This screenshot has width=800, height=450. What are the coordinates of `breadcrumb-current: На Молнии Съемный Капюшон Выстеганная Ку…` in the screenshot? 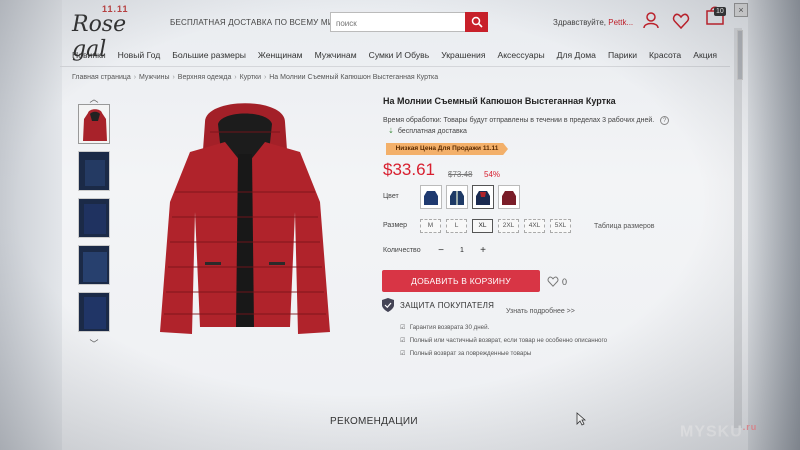 It's located at (354, 77).